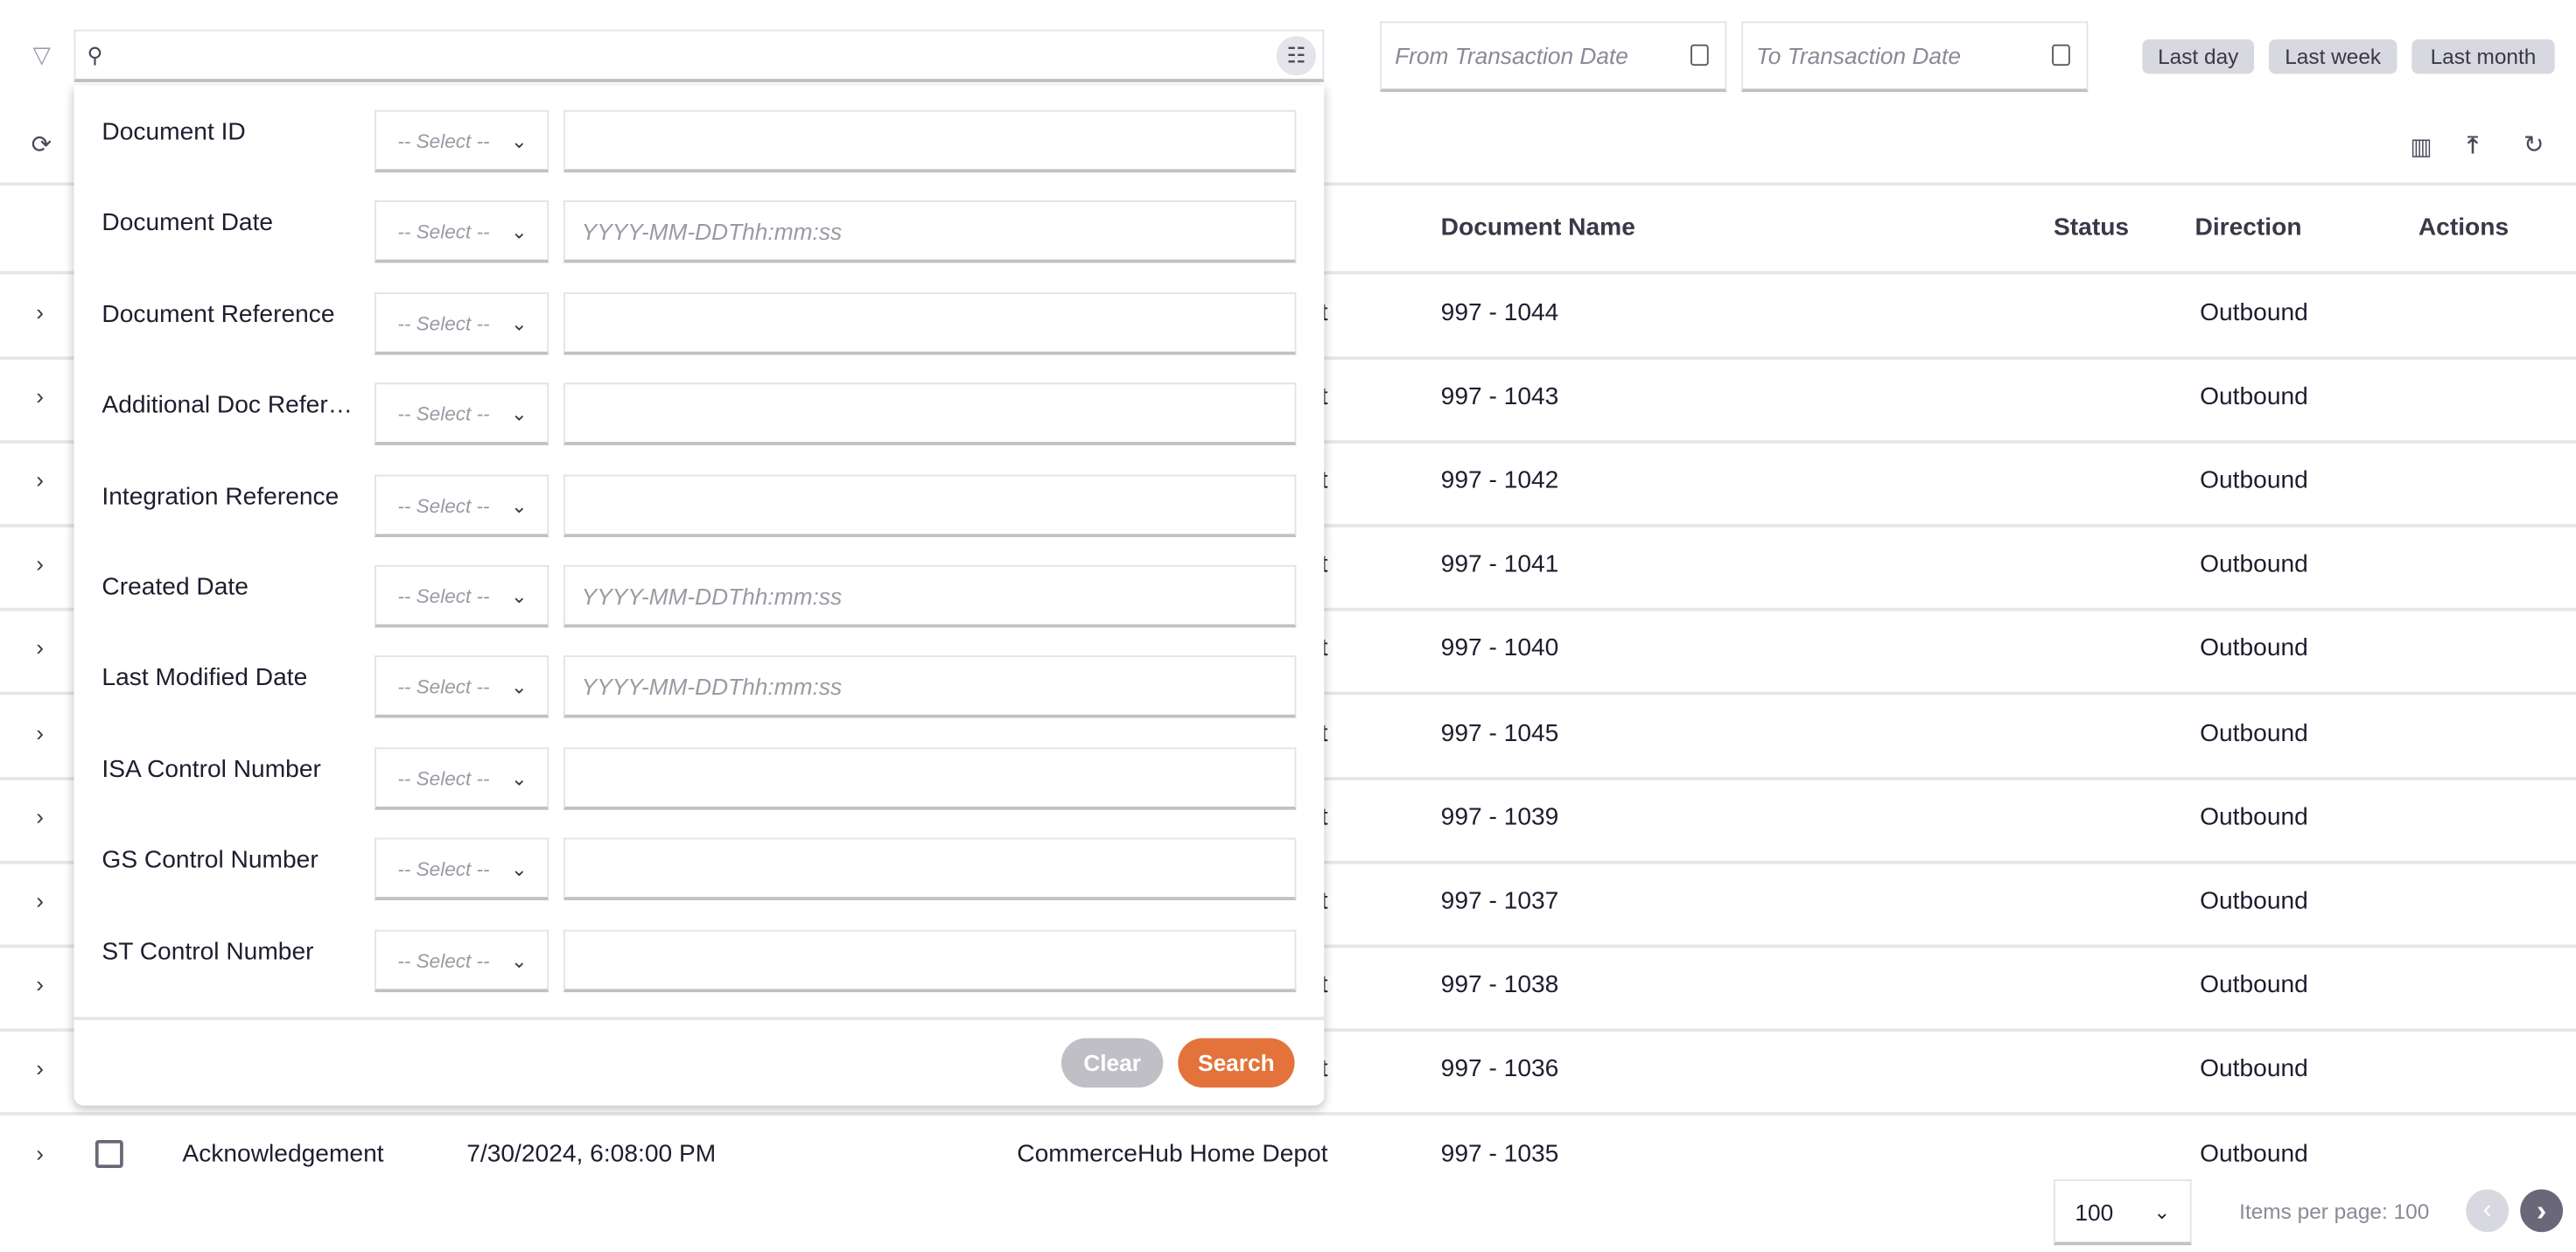 The height and width of the screenshot is (1252, 2576). What do you see at coordinates (2333, 57) in the screenshot?
I see `last-week-chip: Last week` at bounding box center [2333, 57].